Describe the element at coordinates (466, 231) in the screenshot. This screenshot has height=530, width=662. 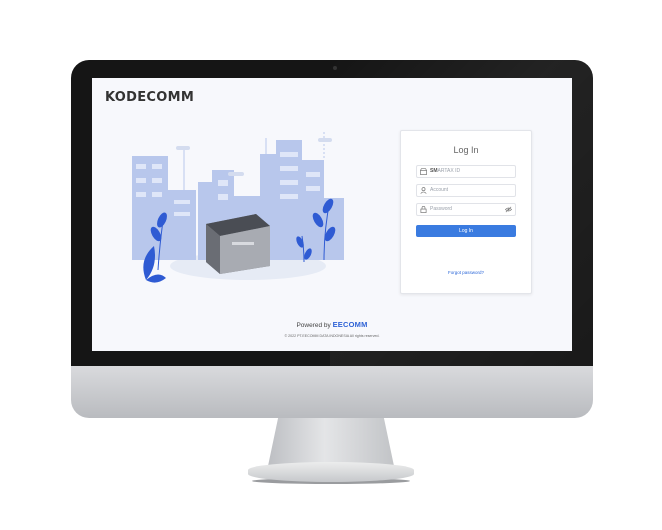
I see `login-button: Log In` at that location.